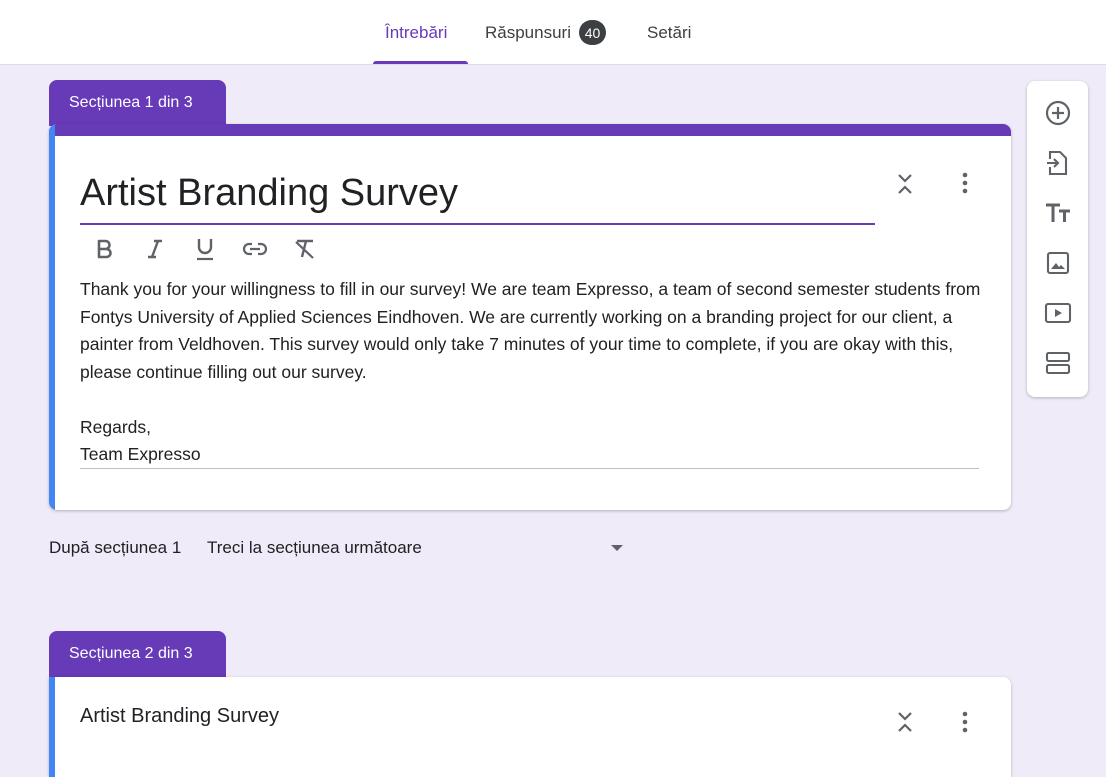 Image resolution: width=1106 pixels, height=777 pixels. I want to click on floating-toolbar, so click(1057, 239).